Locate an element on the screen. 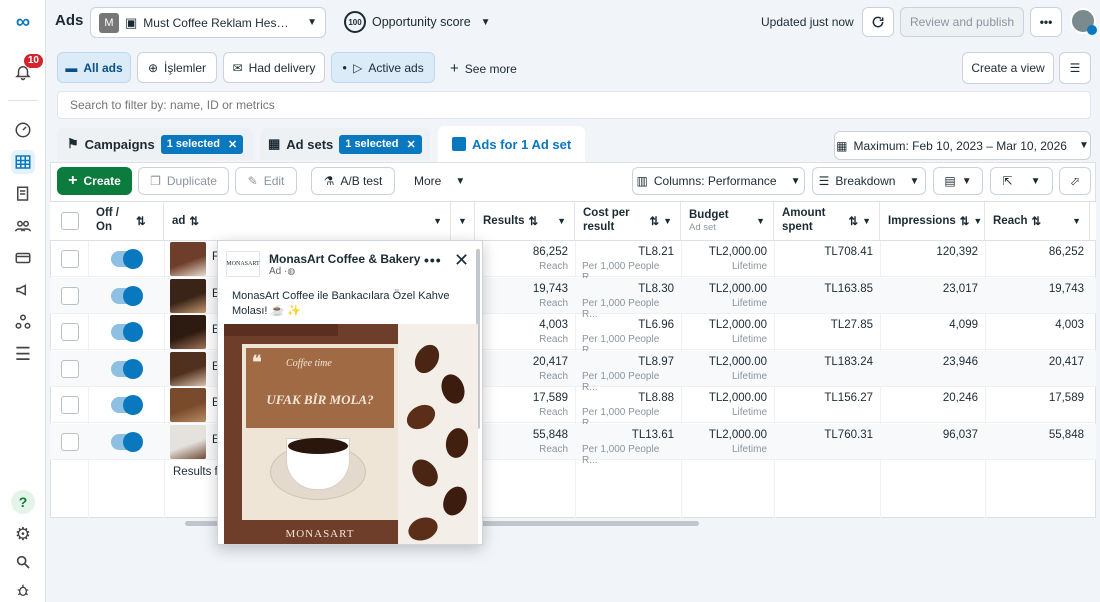  view-settings-button: ☰ is located at coordinates (1075, 68).